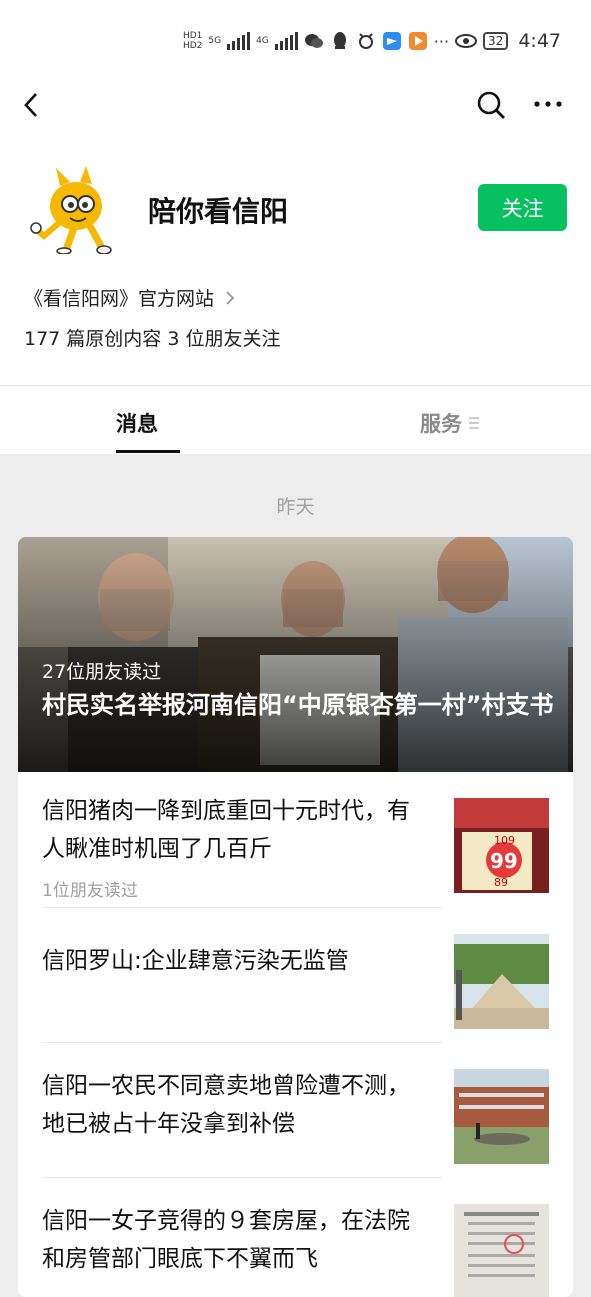 The width and height of the screenshot is (591, 1297). I want to click on article-title: 信阳罗山:企业肆意污染无监管, so click(195, 961).